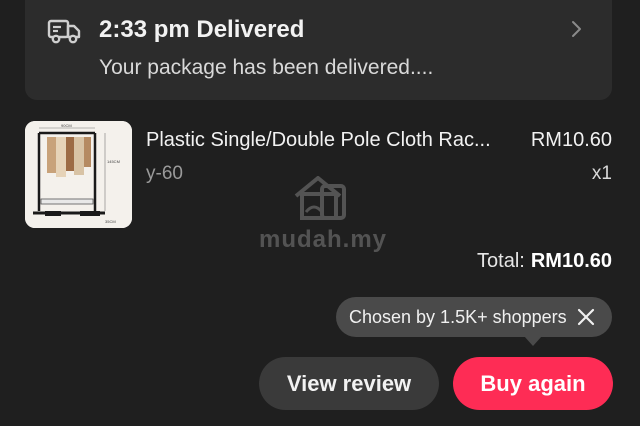 Image resolution: width=640 pixels, height=426 pixels. Describe the element at coordinates (323, 239) in the screenshot. I see `watermark-text: mudah.my` at that location.